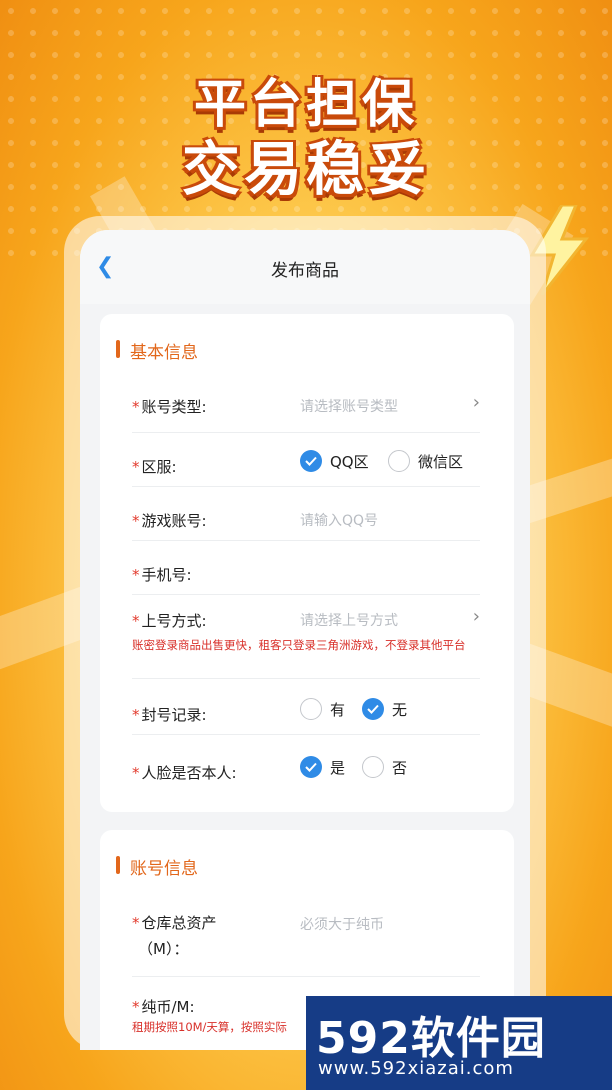 The image size is (612, 1090). What do you see at coordinates (174, 715) in the screenshot?
I see `label-ban-record: 封号记录:` at bounding box center [174, 715].